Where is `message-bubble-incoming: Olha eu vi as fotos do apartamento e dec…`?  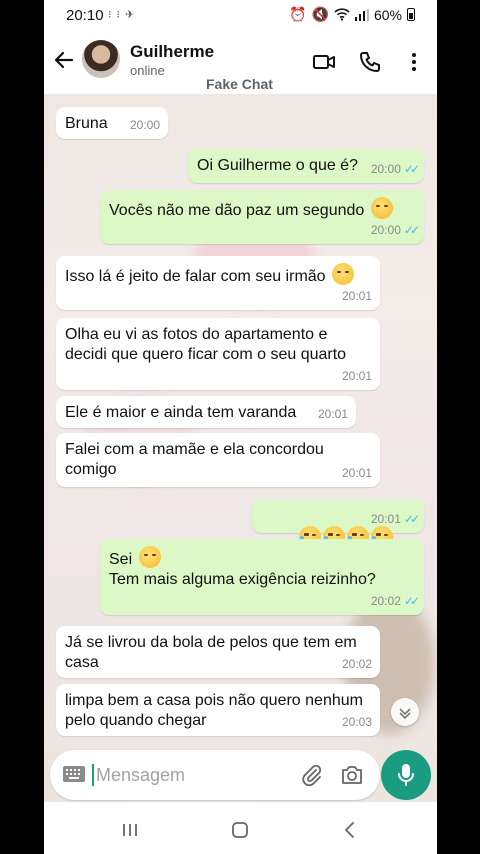
message-bubble-incoming: Olha eu vi as fotos do apartamento e dec… is located at coordinates (218, 354).